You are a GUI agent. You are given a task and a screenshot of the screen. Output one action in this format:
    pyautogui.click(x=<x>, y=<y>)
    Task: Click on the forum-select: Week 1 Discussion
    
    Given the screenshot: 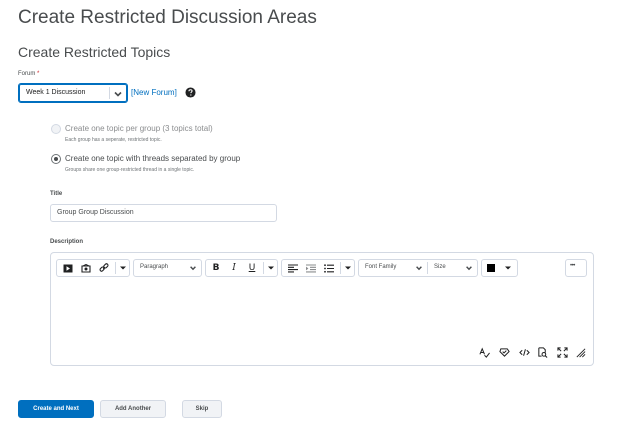 What is the action you would take?
    pyautogui.click(x=73, y=93)
    